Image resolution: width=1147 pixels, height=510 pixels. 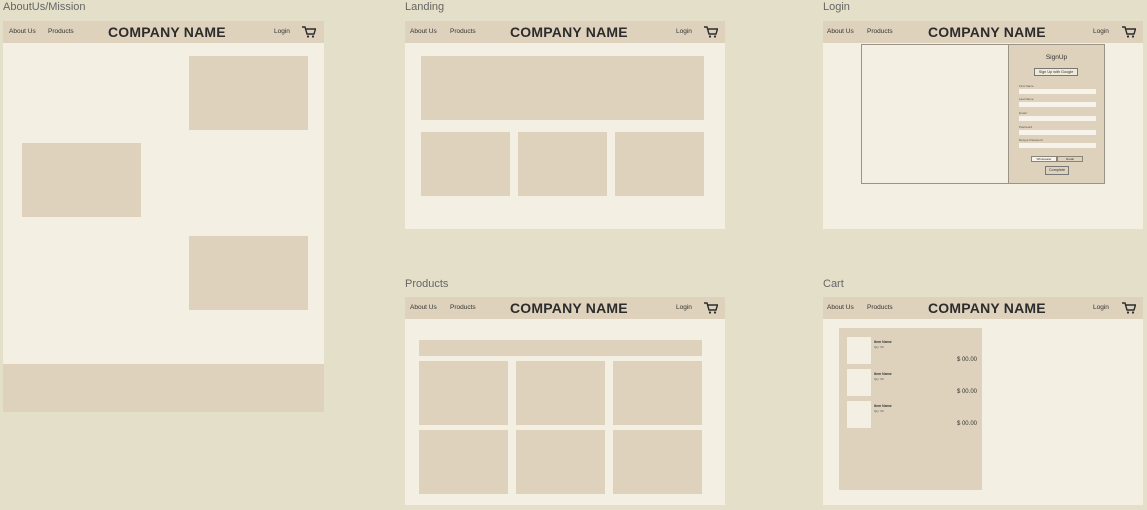 I want to click on last-name-field, so click(x=1057, y=104).